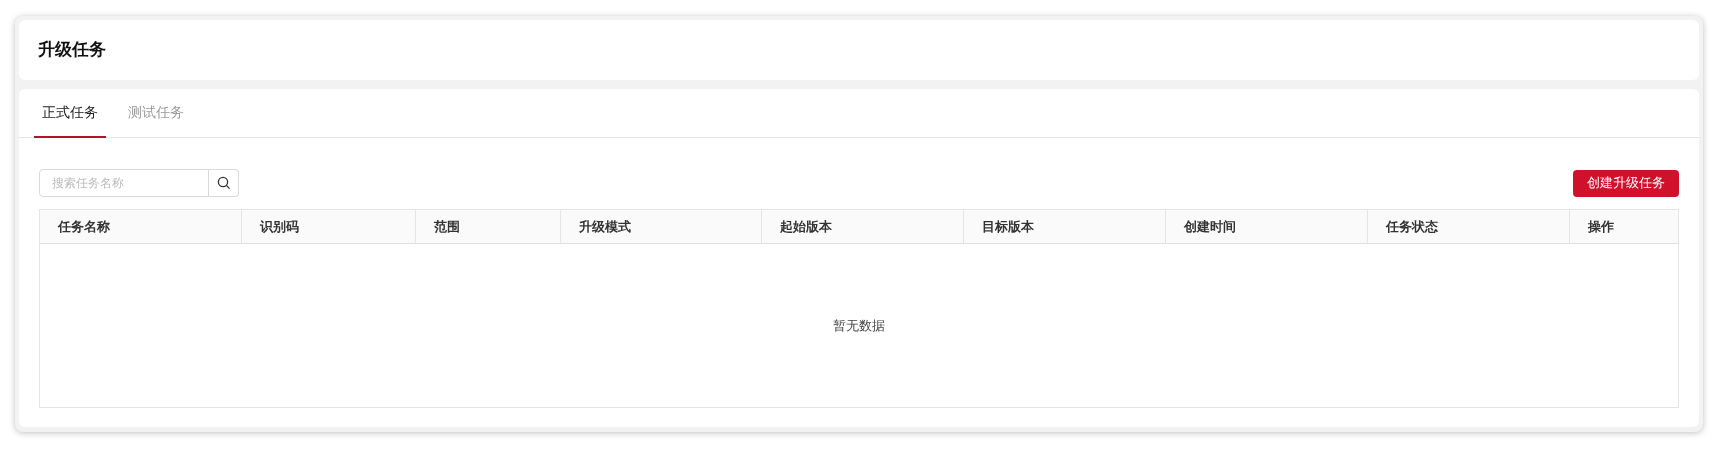 The width and height of the screenshot is (1720, 449). Describe the element at coordinates (279, 226) in the screenshot. I see `column-header: 识别码` at that location.